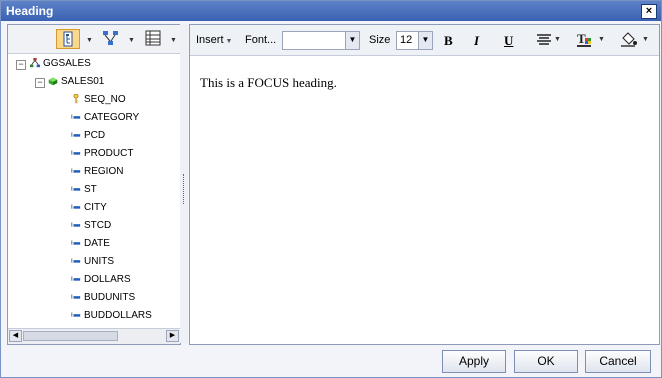 This screenshot has height=378, width=662. I want to click on field-label: REGION, so click(104, 171).